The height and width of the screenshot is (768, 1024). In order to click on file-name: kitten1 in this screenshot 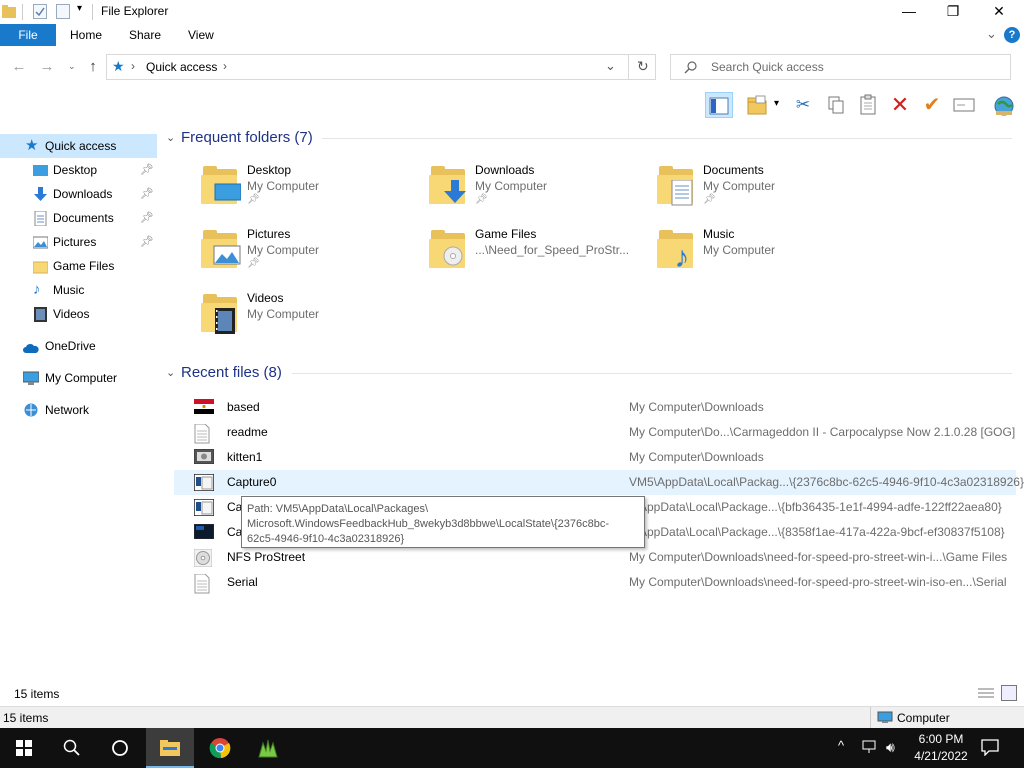, I will do `click(245, 457)`.